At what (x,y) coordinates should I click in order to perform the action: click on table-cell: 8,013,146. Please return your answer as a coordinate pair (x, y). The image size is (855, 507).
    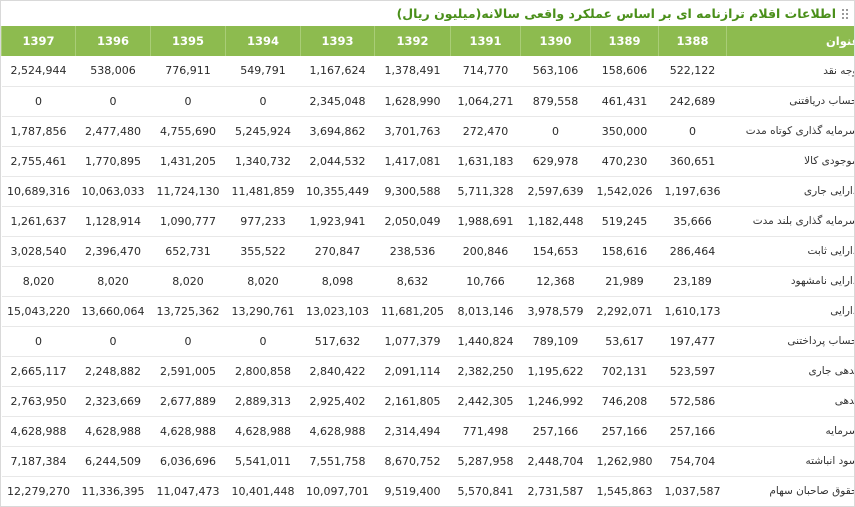
    Looking at the image, I should click on (485, 311).